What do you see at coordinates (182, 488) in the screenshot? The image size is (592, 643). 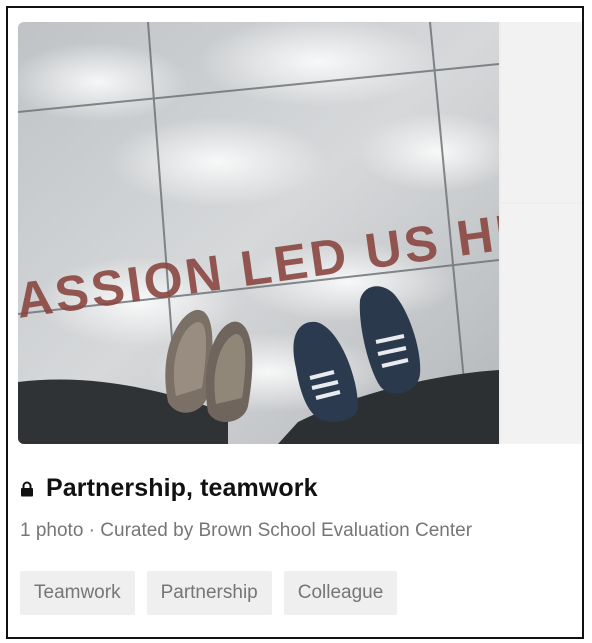 I see `collection-title: Partnership, teamwork` at bounding box center [182, 488].